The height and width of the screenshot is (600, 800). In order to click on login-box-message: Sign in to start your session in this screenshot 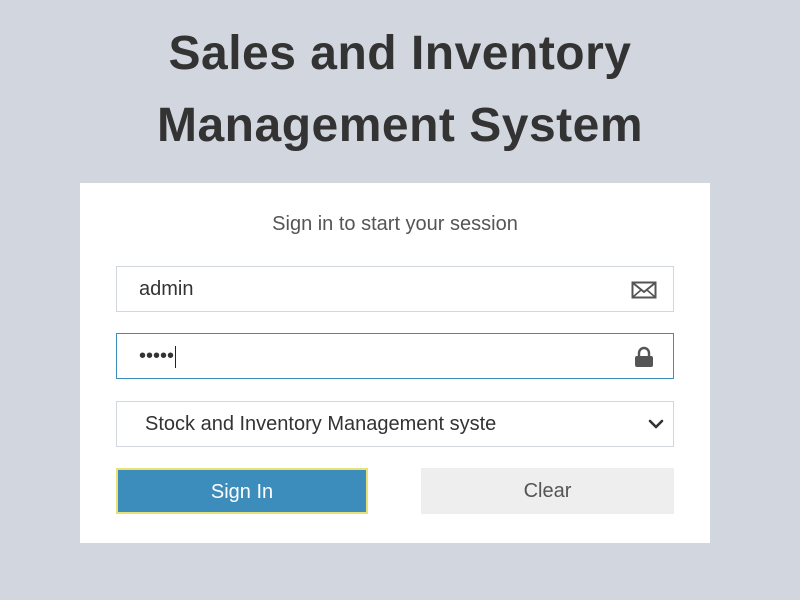, I will do `click(395, 224)`.